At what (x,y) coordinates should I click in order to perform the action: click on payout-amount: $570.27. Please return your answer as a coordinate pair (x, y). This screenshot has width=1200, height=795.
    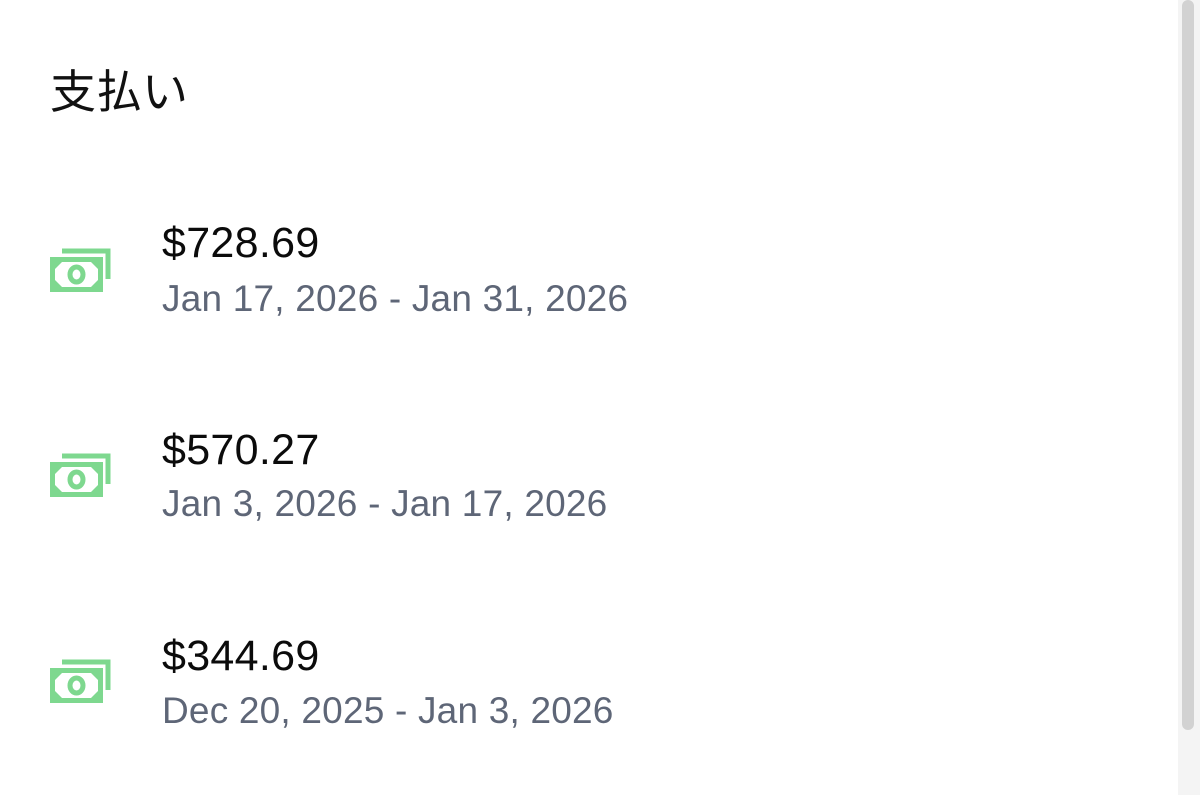
    Looking at the image, I should click on (241, 450).